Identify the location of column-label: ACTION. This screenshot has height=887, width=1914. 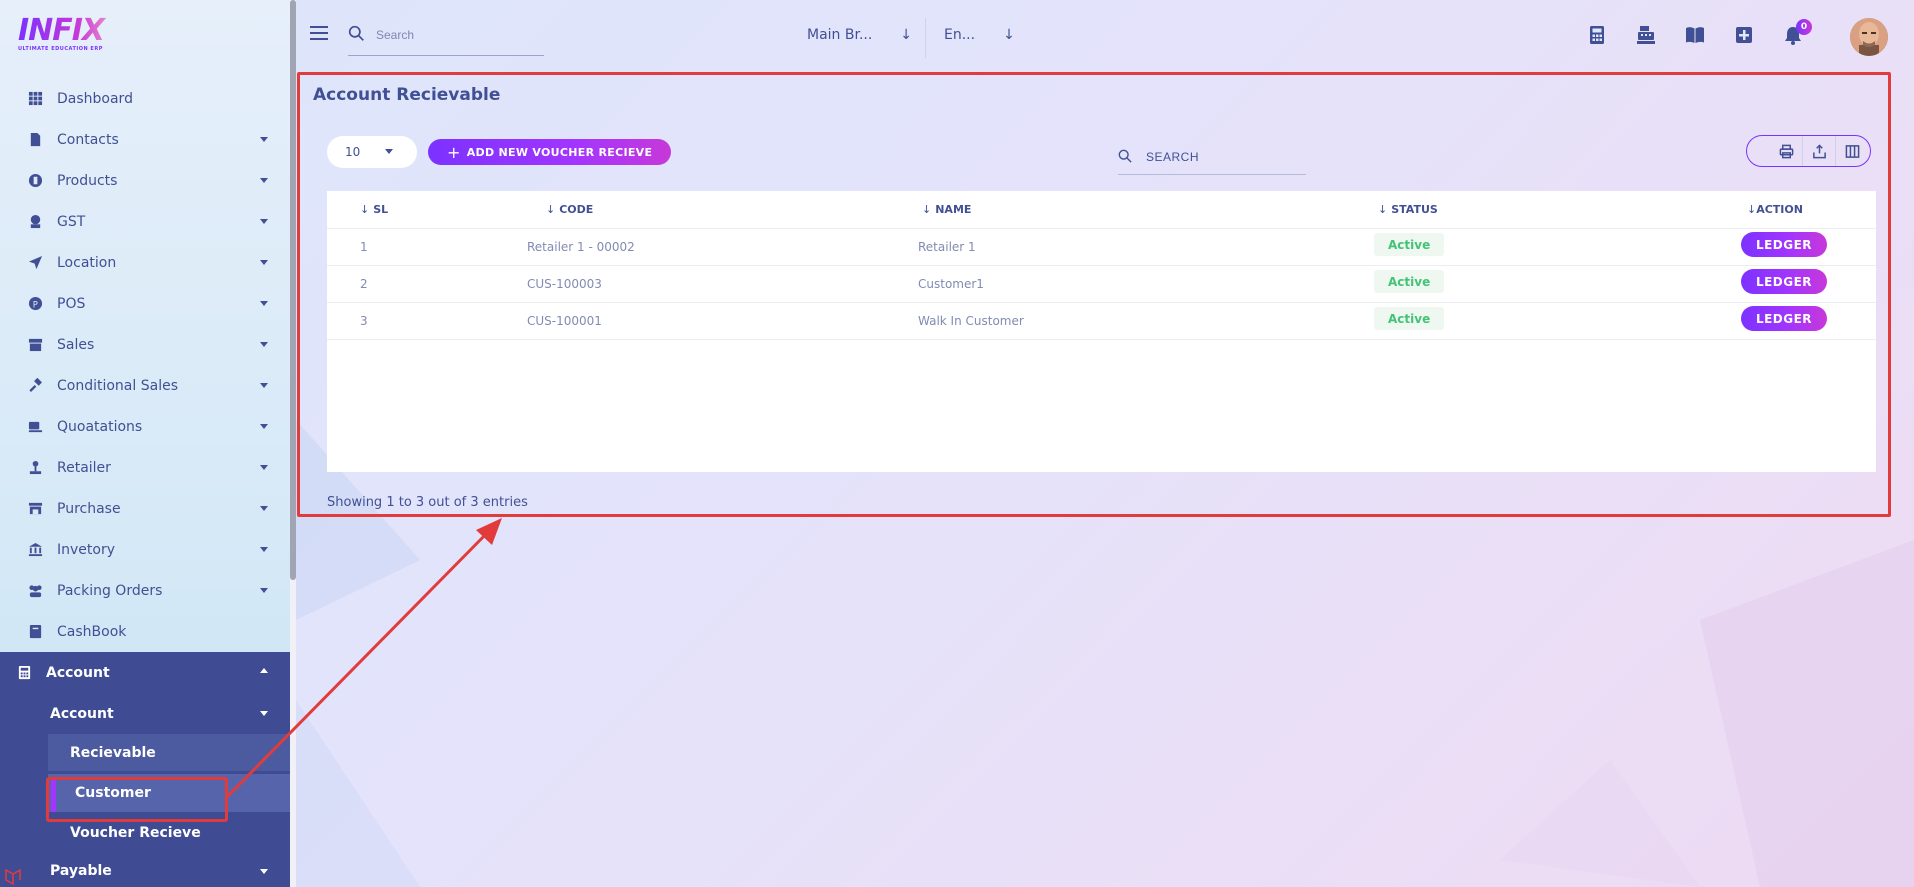
(1779, 209).